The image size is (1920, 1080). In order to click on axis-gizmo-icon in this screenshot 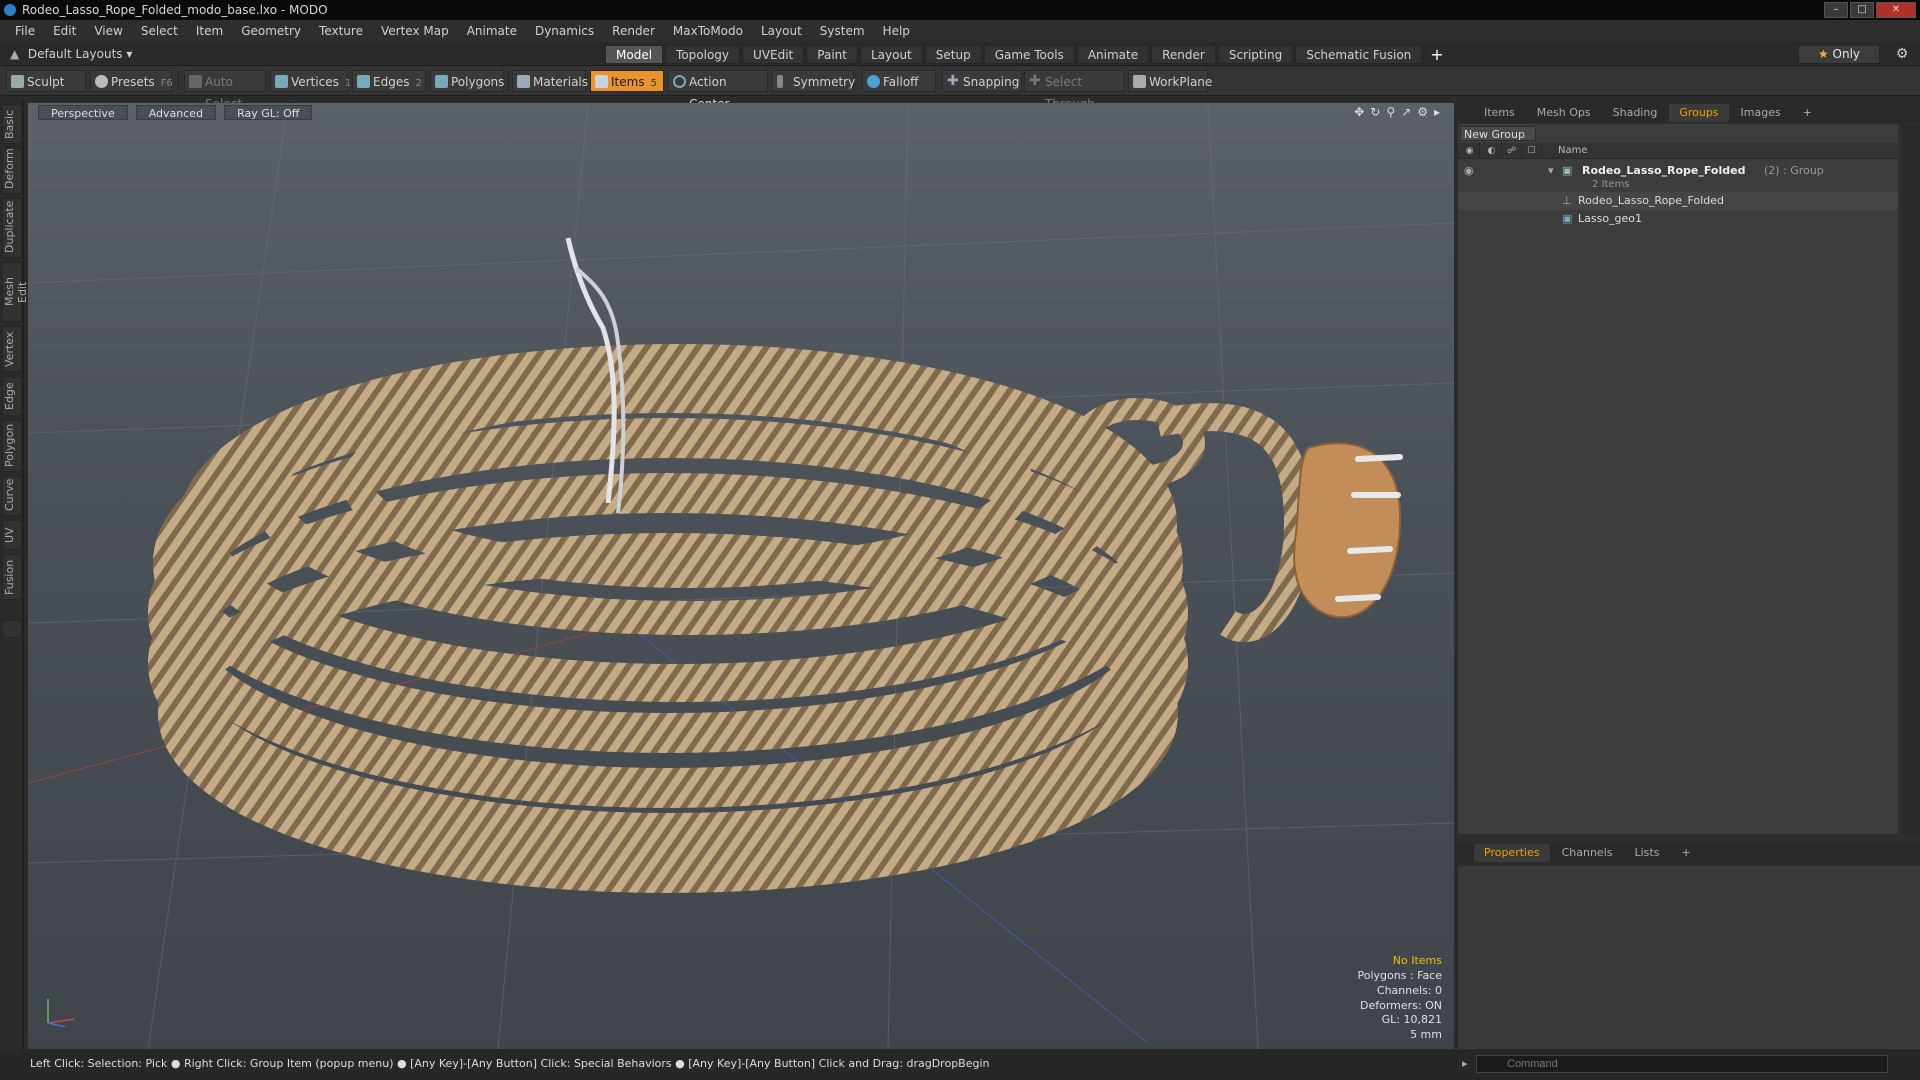, I will do `click(61, 1013)`.